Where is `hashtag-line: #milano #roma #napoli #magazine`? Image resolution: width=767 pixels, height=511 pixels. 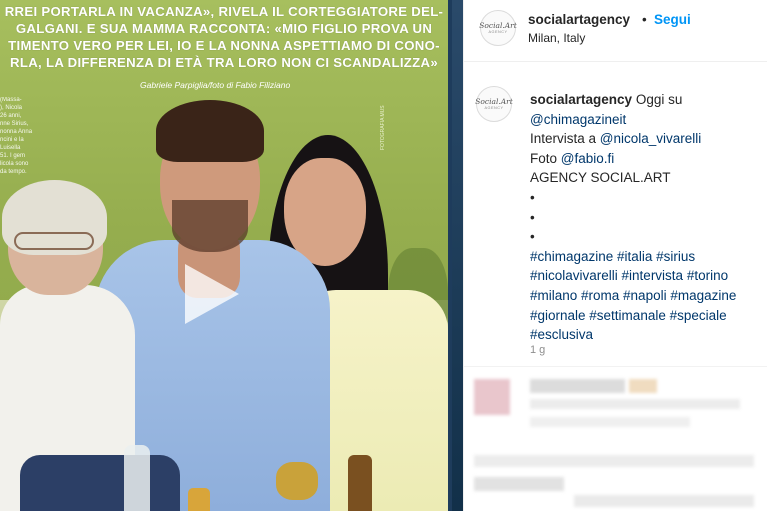
hashtag-line: #milano #roma #napoli #magazine is located at coordinates (646, 296).